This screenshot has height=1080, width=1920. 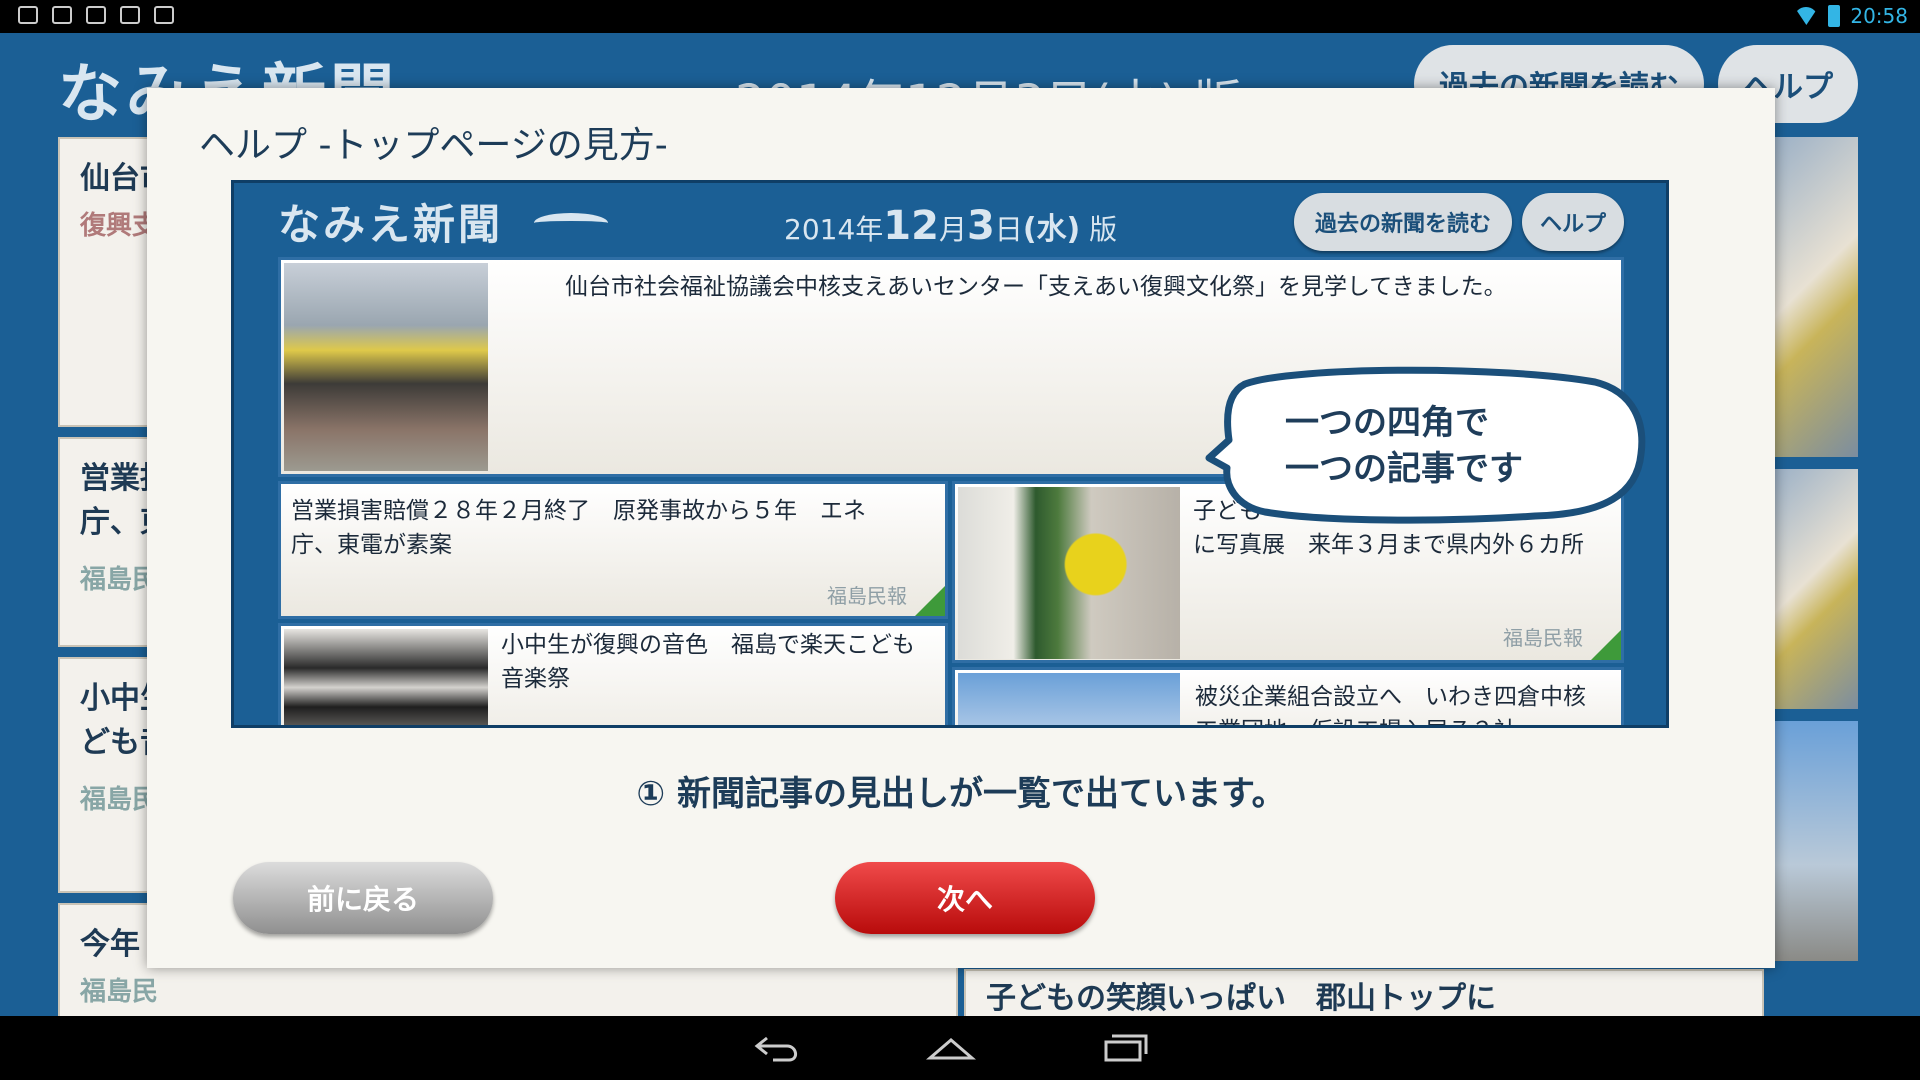 What do you see at coordinates (952, 229) in the screenshot?
I see `date-month-unit: 月` at bounding box center [952, 229].